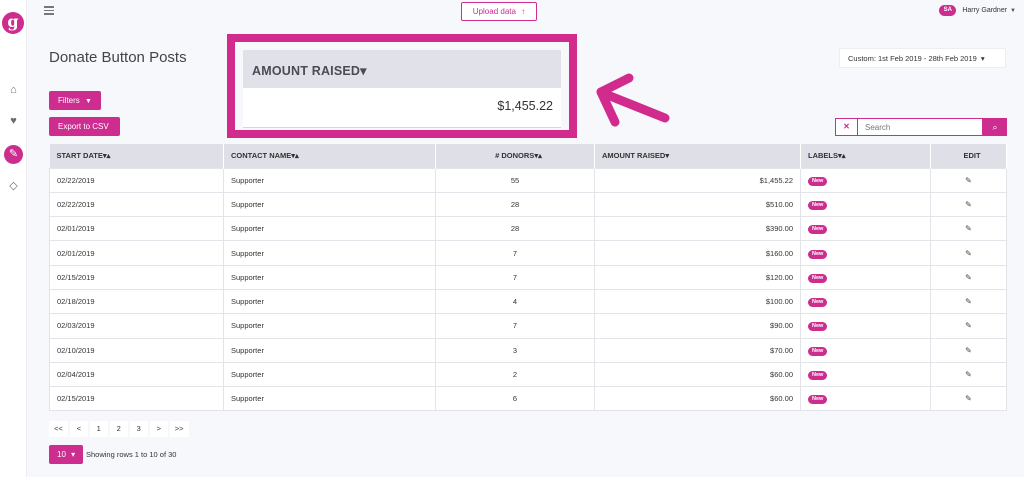 This screenshot has width=1024, height=477. Describe the element at coordinates (363, 71) in the screenshot. I see `sort-caret-icon: ▾` at that location.